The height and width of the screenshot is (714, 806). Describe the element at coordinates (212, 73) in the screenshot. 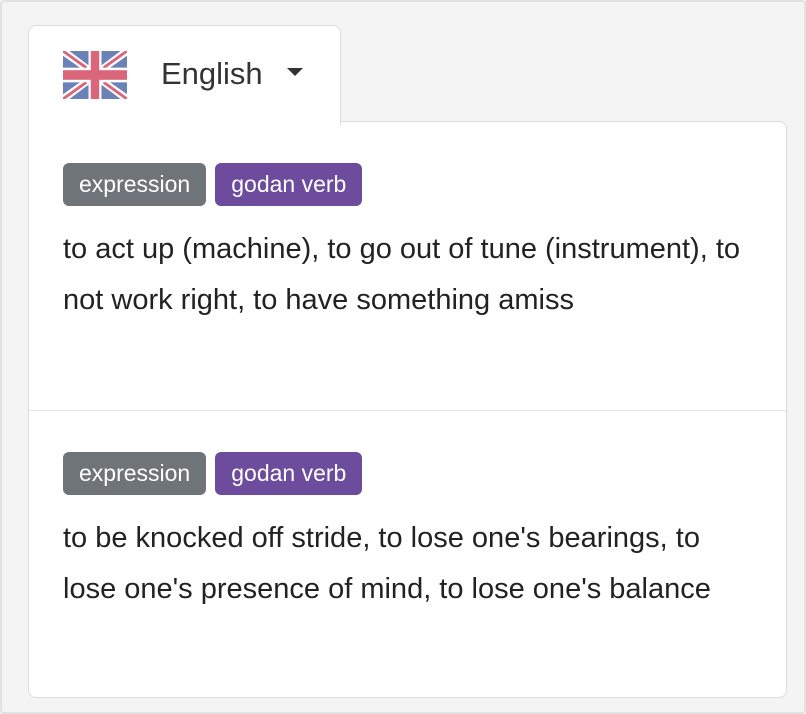

I see `language-label: English` at that location.